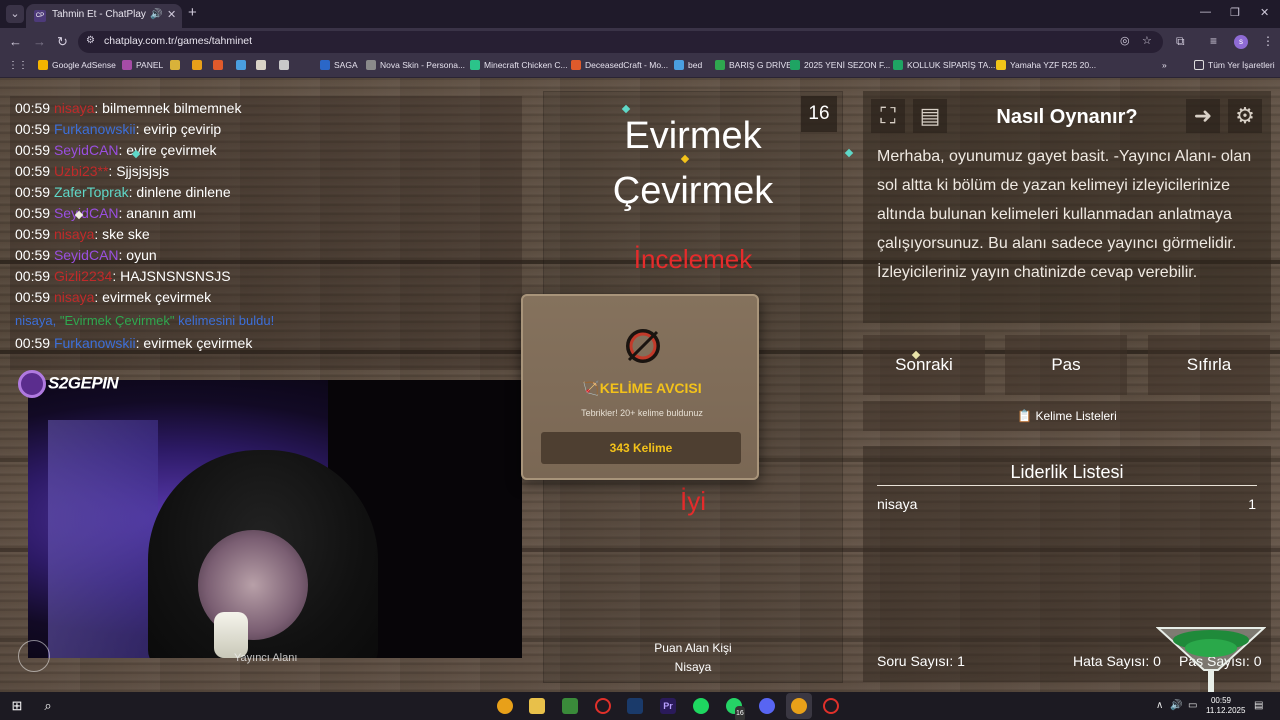 This screenshot has width=1280, height=720. Describe the element at coordinates (641, 448) in the screenshot. I see `word-total-button: 343 Kelime` at that location.